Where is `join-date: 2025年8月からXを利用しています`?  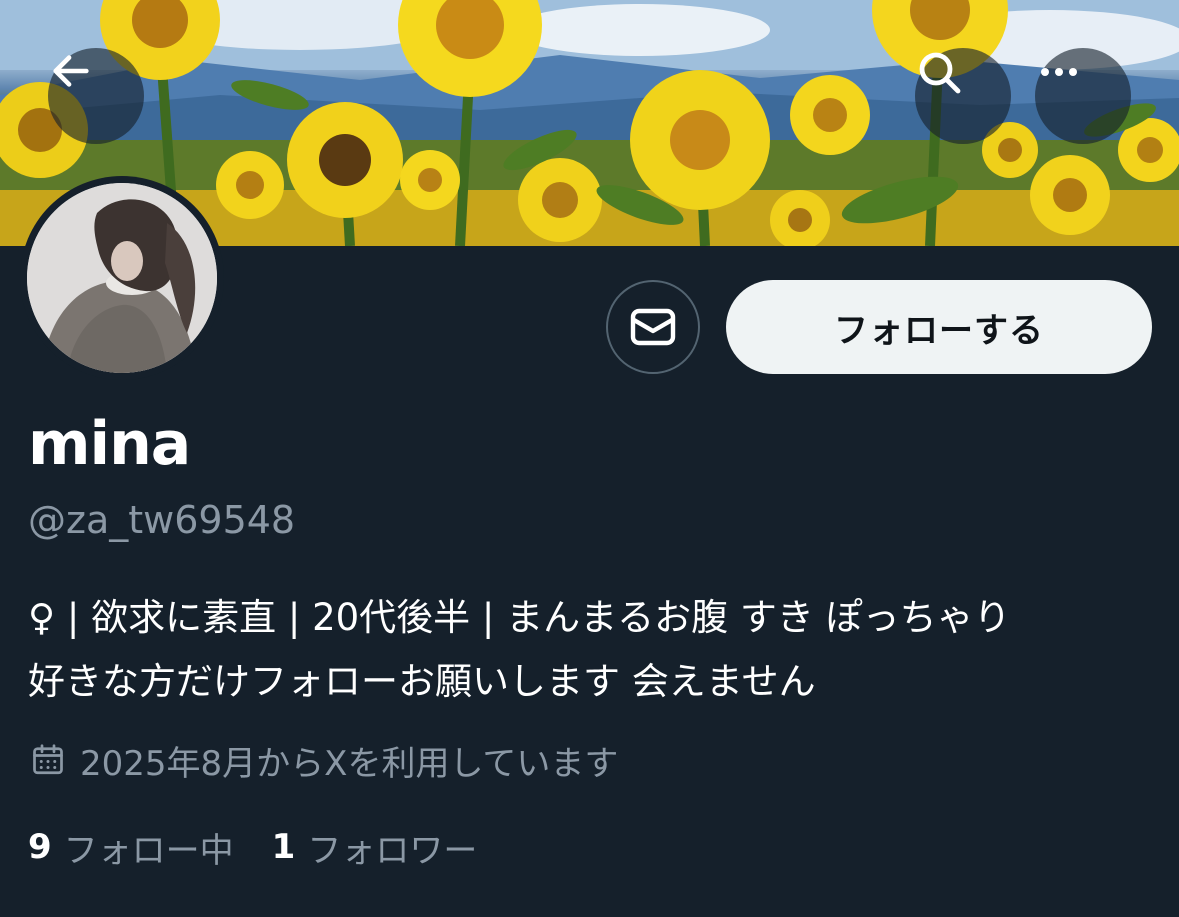 join-date: 2025年8月からXを利用しています is located at coordinates (324, 760).